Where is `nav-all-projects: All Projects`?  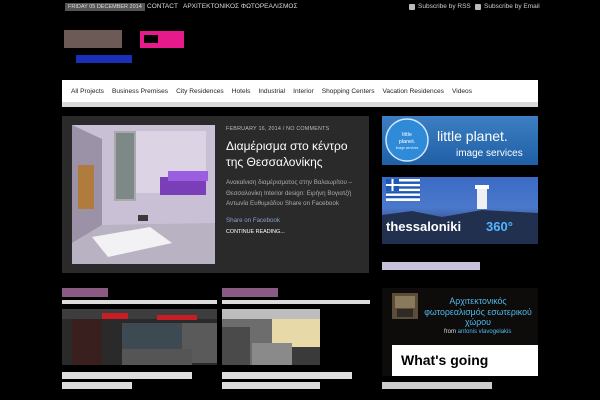 nav-all-projects: All Projects is located at coordinates (85, 91).